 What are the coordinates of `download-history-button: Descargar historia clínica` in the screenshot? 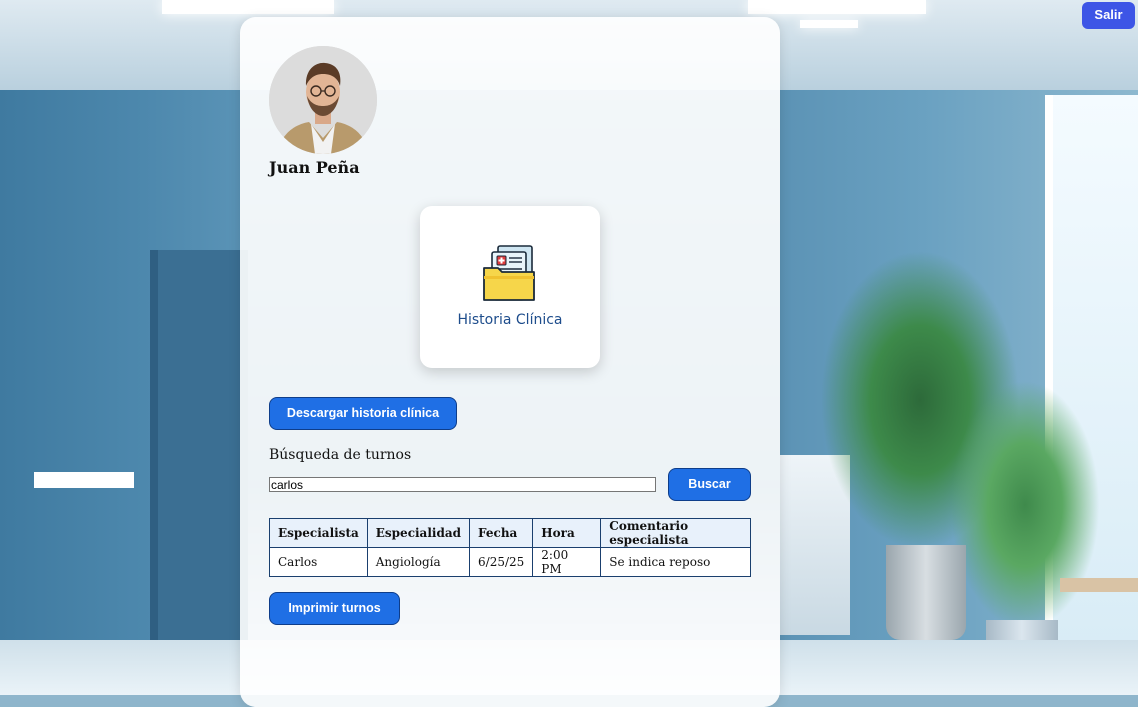 It's located at (363, 413).